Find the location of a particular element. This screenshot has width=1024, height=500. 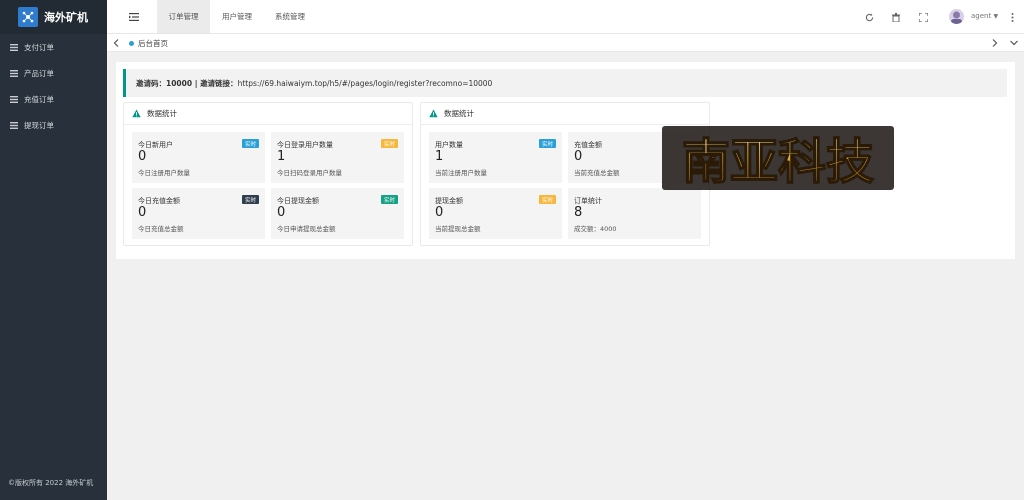

top-header: 订单管理 用户管理 系统管理 agent ▼ is located at coordinates (565, 17).